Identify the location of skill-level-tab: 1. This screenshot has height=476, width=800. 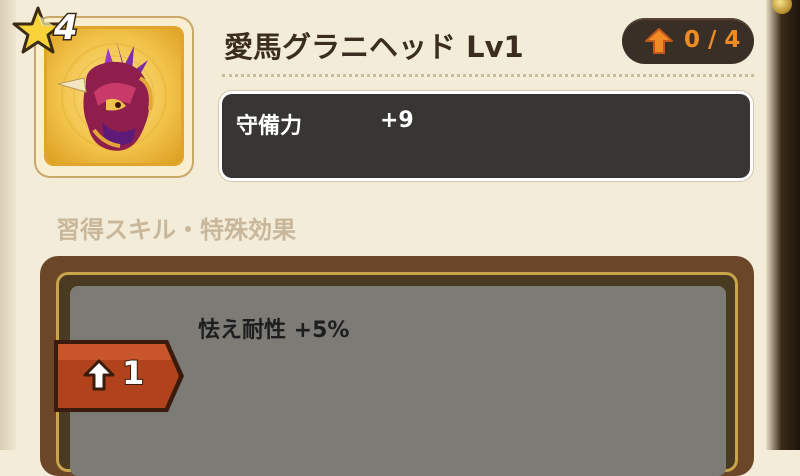
(119, 376).